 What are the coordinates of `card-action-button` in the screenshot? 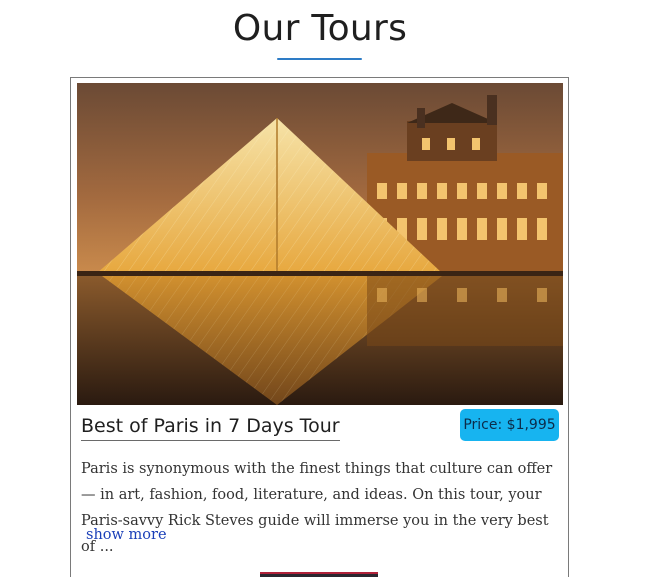 It's located at (319, 574).